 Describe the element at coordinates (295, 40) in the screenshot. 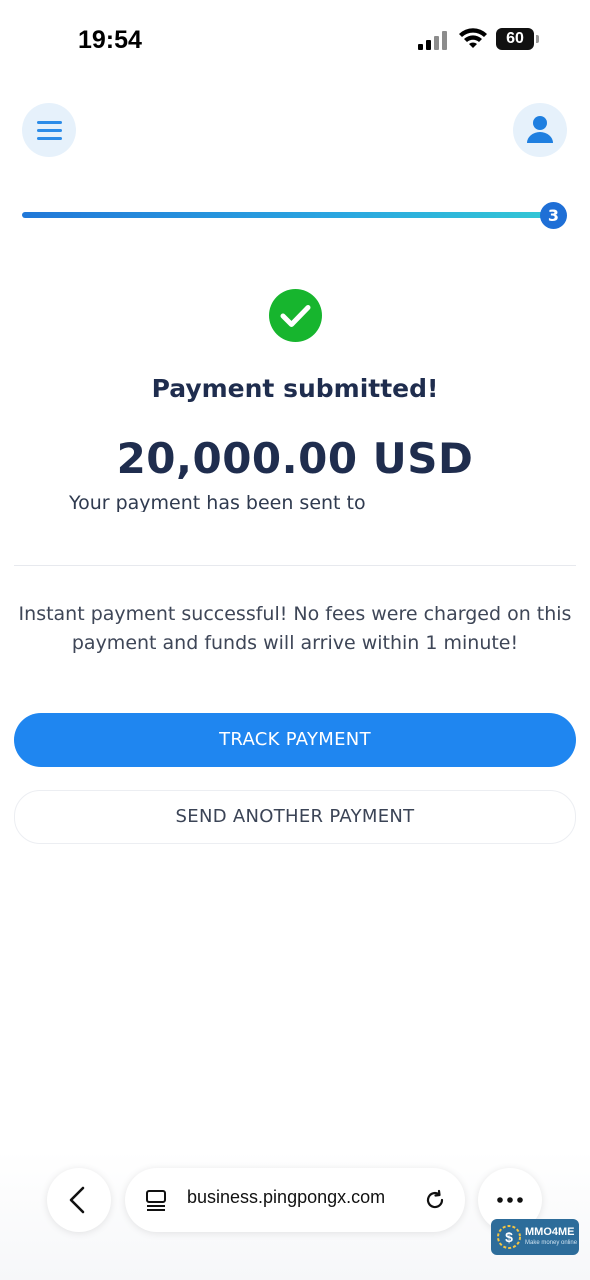

I see `status-bar: 19:54 60` at that location.